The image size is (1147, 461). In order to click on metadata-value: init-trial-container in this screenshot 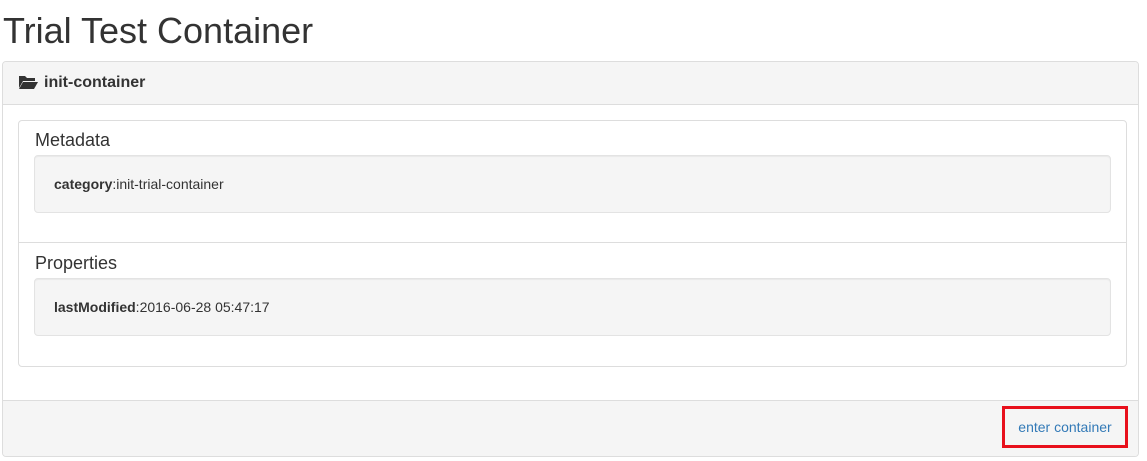, I will do `click(170, 184)`.